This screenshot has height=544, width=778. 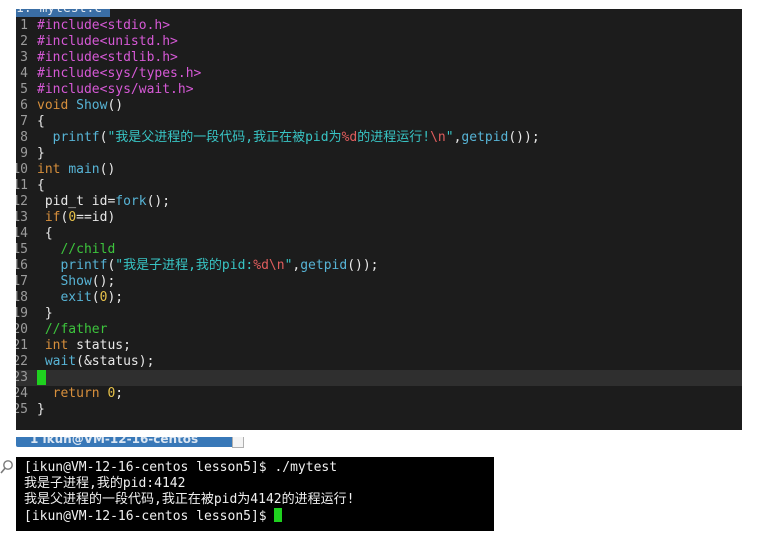 I want to click on code-token: ();, so click(x=103, y=281).